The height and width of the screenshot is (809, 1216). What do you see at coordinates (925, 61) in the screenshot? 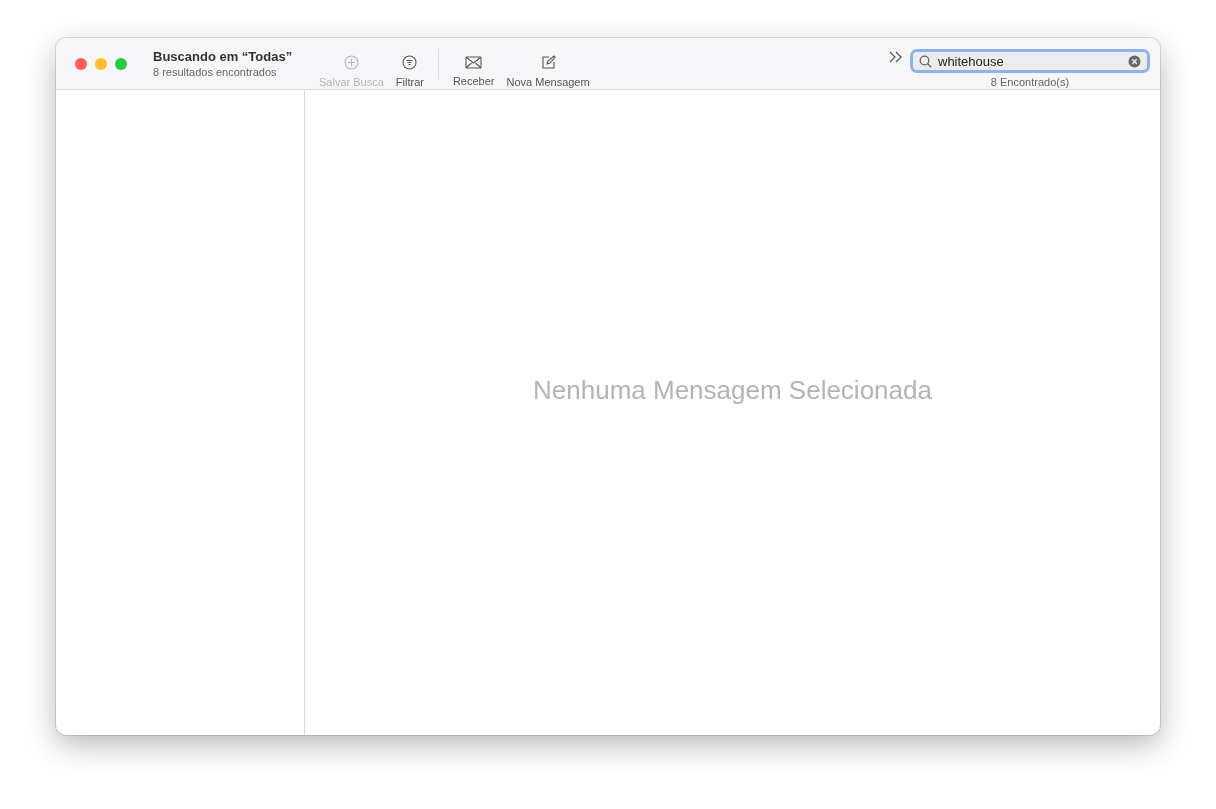
I see `search-icon` at bounding box center [925, 61].